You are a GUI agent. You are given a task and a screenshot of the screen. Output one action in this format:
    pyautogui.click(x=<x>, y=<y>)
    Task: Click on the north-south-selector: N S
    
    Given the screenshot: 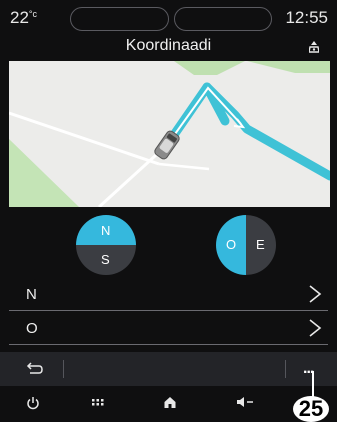 What is the action you would take?
    pyautogui.click(x=106, y=245)
    